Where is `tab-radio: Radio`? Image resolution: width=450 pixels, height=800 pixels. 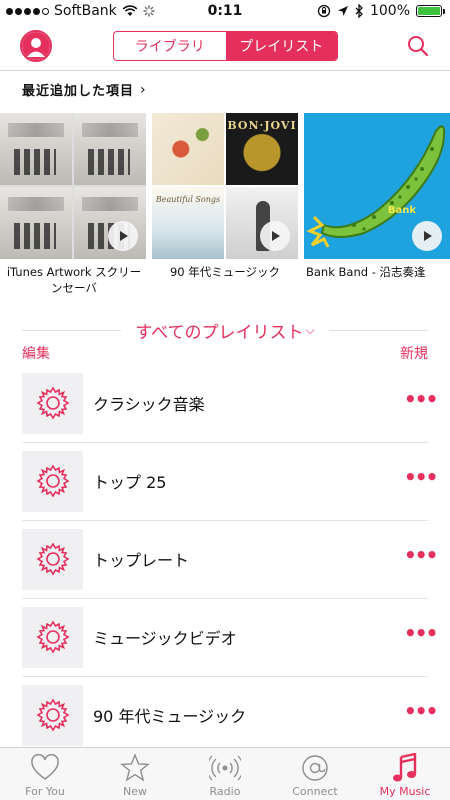 tab-radio: Radio is located at coordinates (225, 774).